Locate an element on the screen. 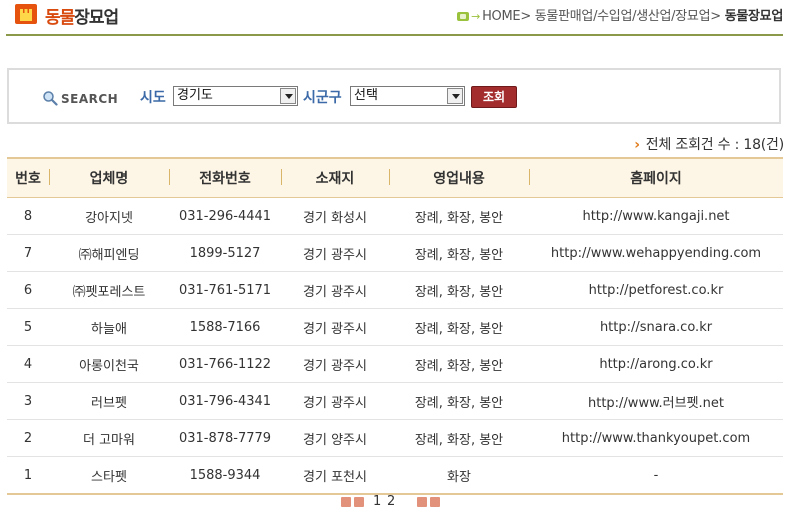 The image size is (789, 509). cell-company: 아롱이천국 is located at coordinates (109, 364).